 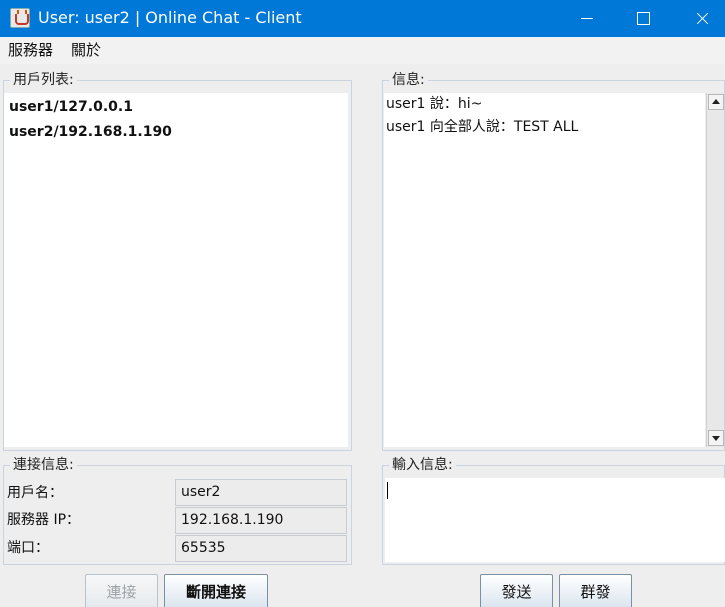 What do you see at coordinates (716, 102) in the screenshot?
I see `scroll-up-icon` at bounding box center [716, 102].